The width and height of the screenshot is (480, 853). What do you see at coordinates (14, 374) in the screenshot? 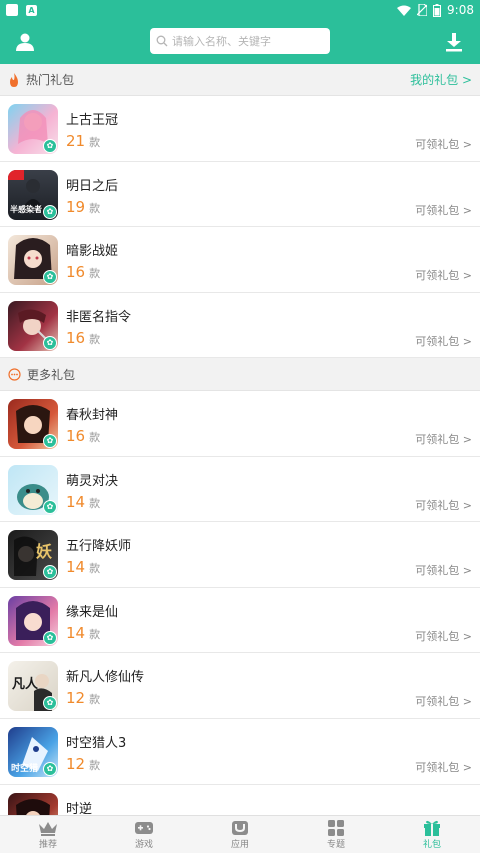
I see `more-dots-icon` at bounding box center [14, 374].